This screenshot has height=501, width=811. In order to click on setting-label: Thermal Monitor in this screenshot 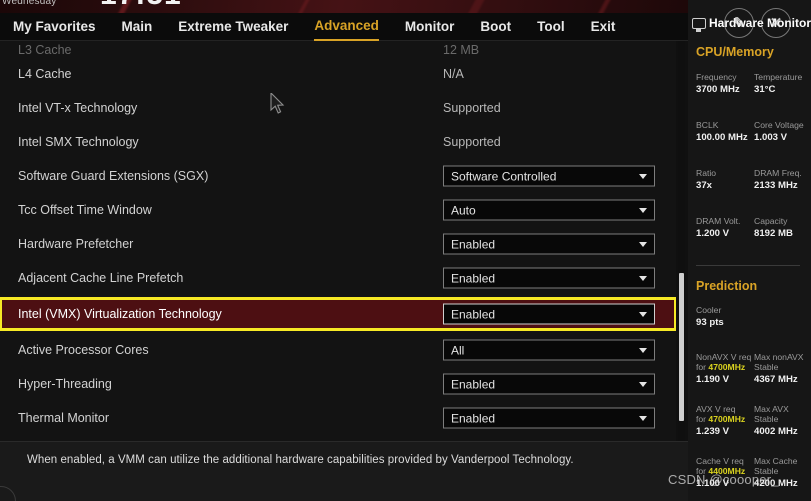, I will do `click(63, 418)`.